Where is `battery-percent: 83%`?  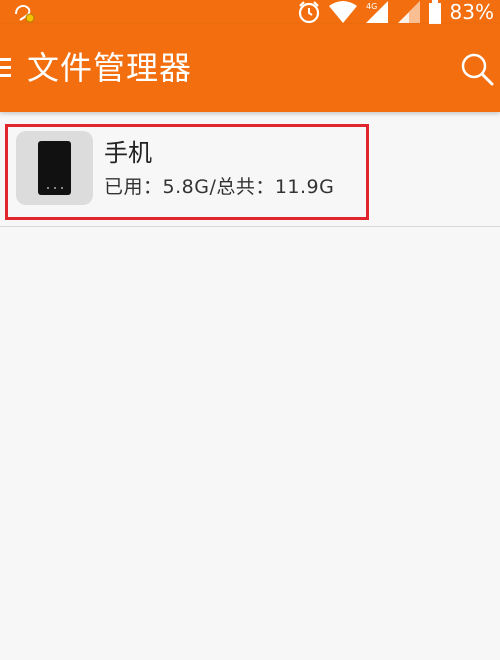
battery-percent: 83% is located at coordinates (471, 12).